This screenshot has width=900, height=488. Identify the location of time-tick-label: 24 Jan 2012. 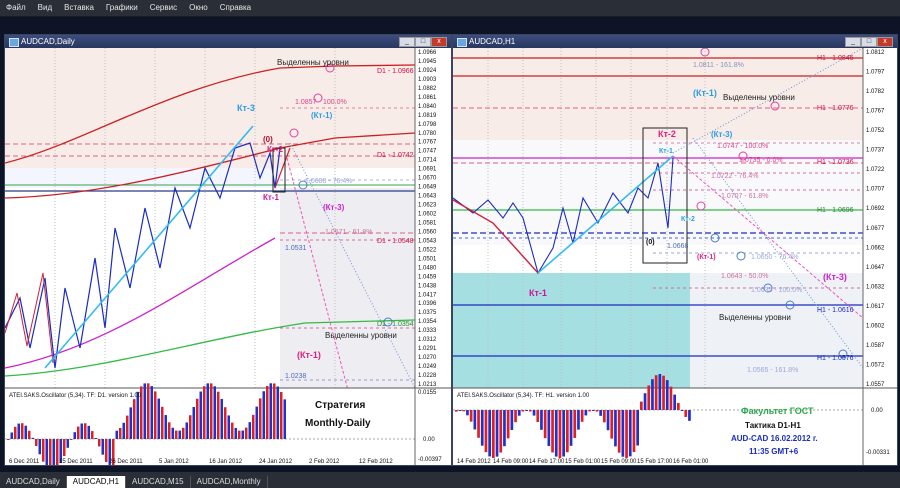
(276, 462).